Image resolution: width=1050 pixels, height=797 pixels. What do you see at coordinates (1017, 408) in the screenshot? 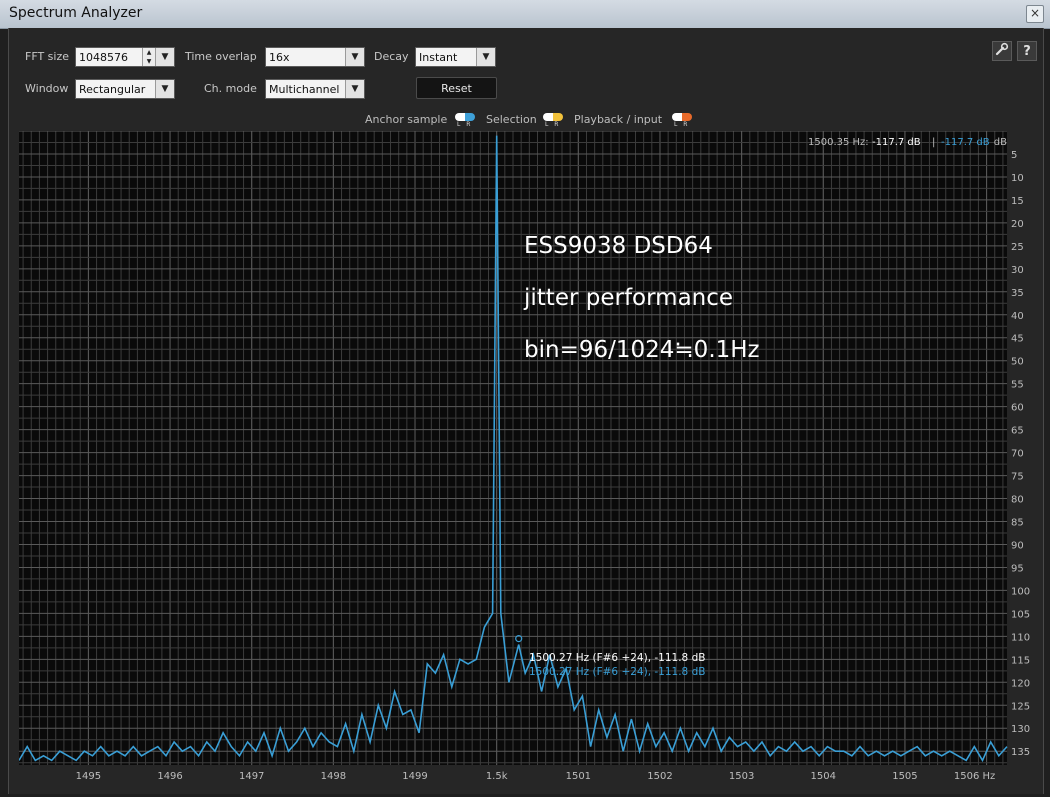
I see `y-tick-label: 60` at bounding box center [1017, 408].